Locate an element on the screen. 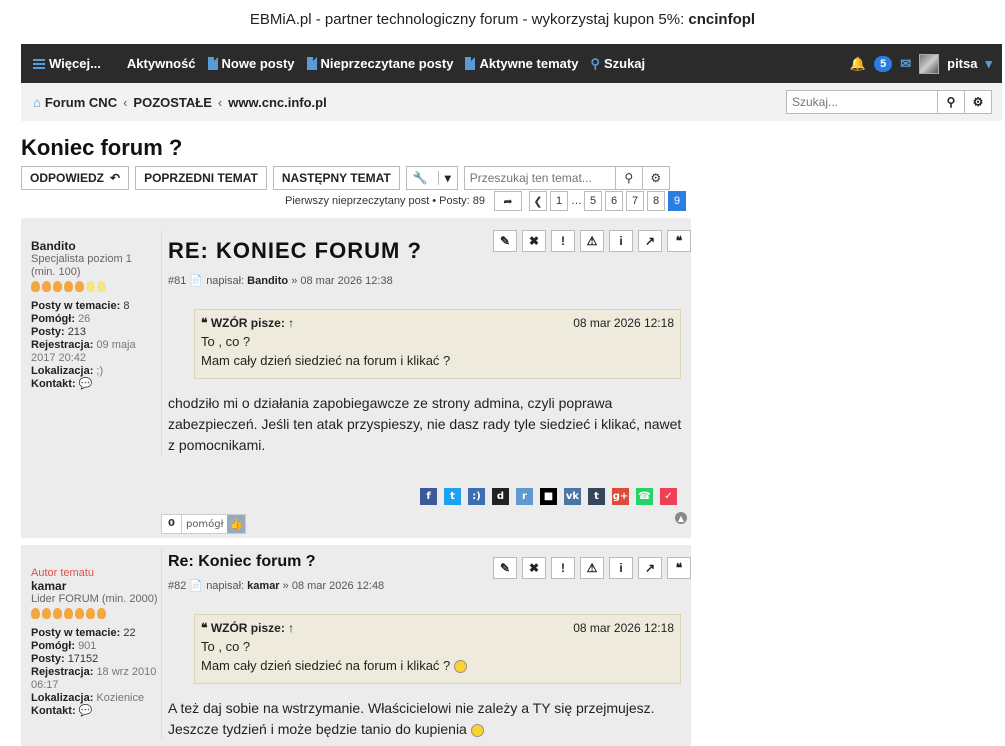 The width and height of the screenshot is (1005, 746). nav-new-posts: Nowe posty is located at coordinates (251, 63).